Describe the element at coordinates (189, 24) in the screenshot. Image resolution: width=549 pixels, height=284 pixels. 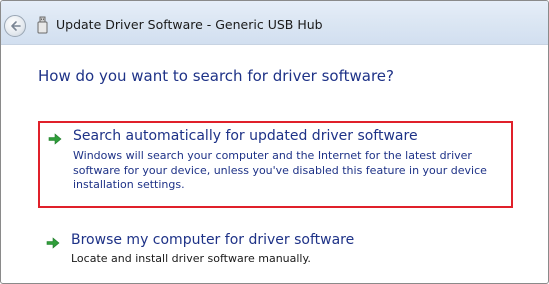
I see `window-title: Update Driver Software - Generic USB Hub` at that location.